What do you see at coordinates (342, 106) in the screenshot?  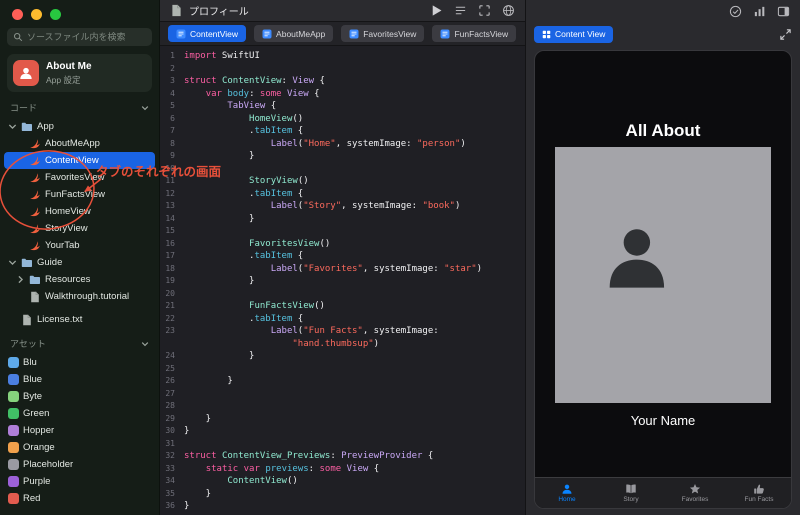 I see `code-line: 5 TabView {` at bounding box center [342, 106].